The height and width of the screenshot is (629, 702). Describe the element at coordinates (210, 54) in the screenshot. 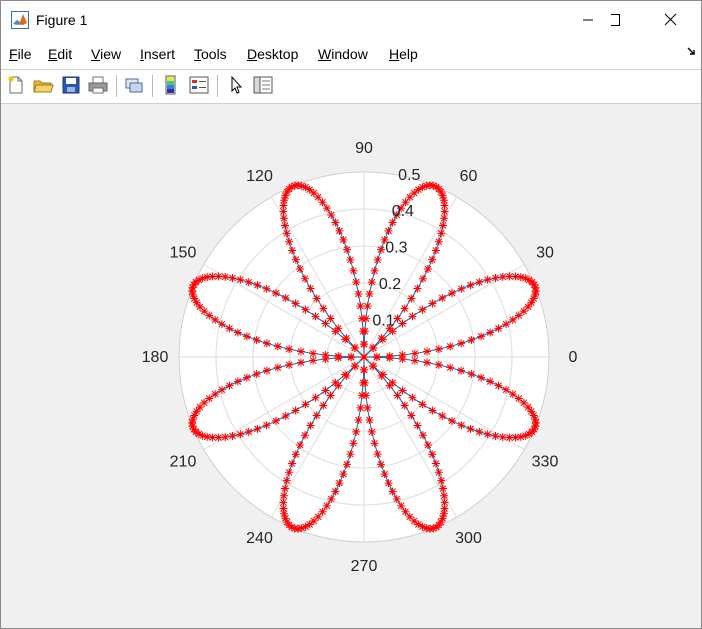

I see `menu-tools: Tools` at that location.